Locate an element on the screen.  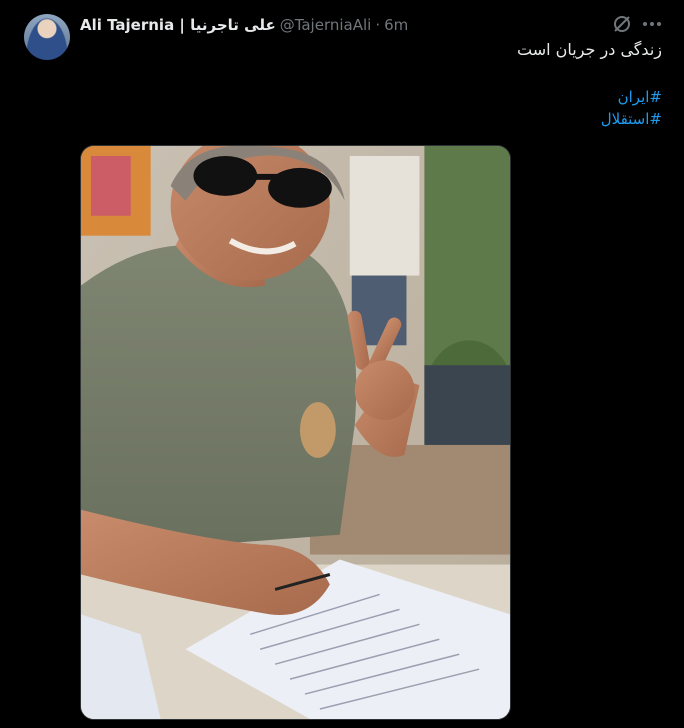
hashtag-esteghlal: #استقلال is located at coordinates (631, 119).